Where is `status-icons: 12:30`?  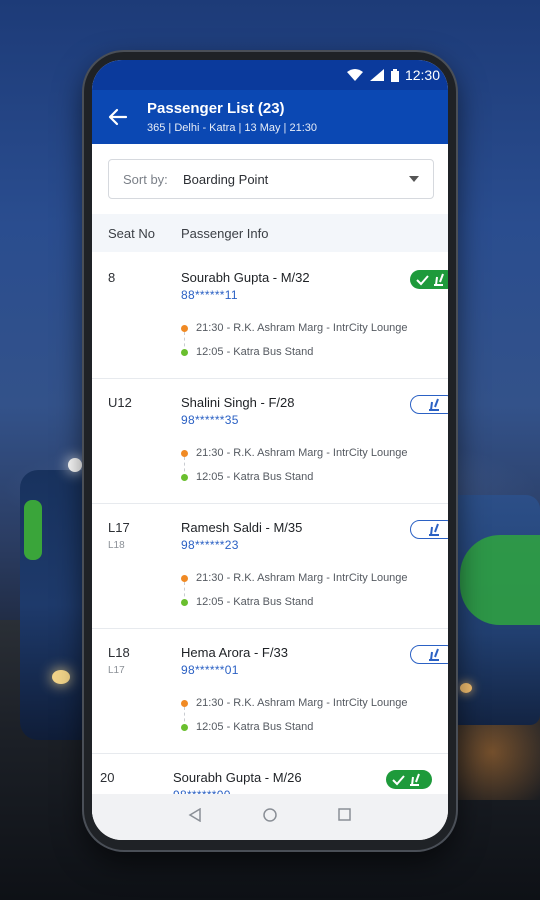
status-icons: 12:30 is located at coordinates (393, 75).